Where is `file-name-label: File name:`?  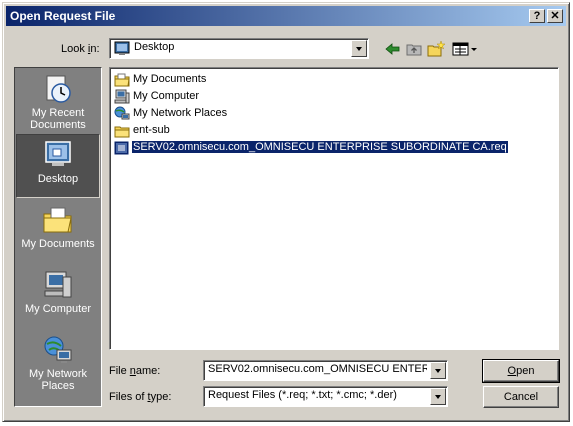
file-name-label: File name: is located at coordinates (135, 371).